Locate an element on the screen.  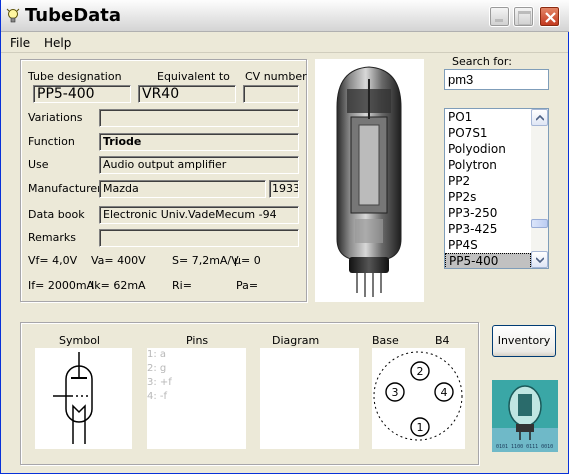
diagram-label: Diagram is located at coordinates (296, 340).